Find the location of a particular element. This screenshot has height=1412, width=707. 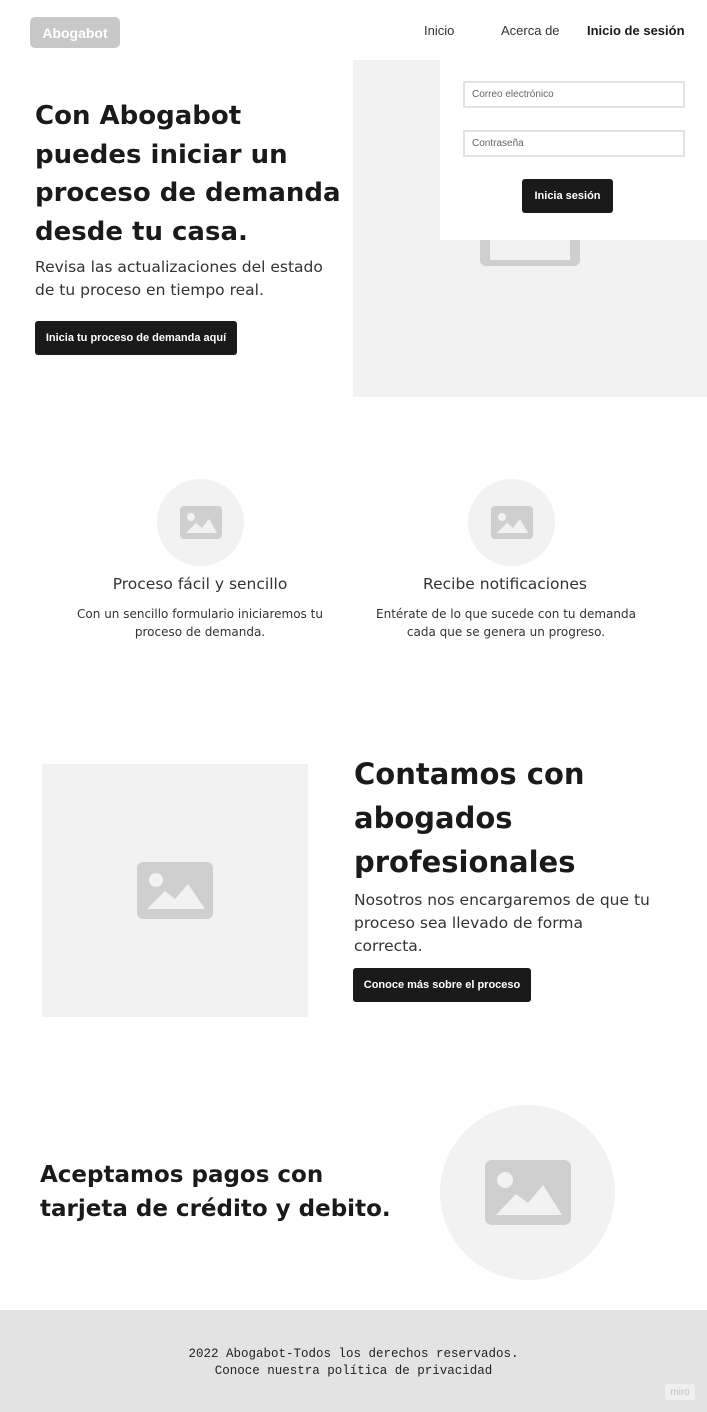

learn-more-button: Conoce más sobre el proceso is located at coordinates (442, 985).